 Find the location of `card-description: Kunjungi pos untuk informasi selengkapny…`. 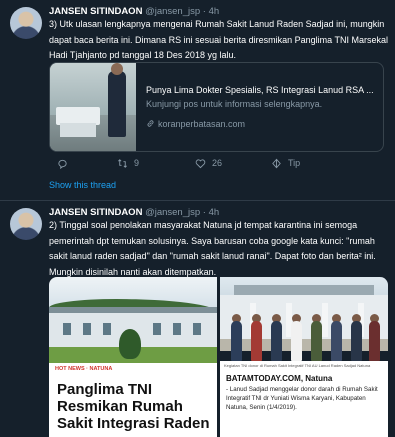

card-description: Kunjungi pos untuk informasi selengkapny… is located at coordinates (234, 104).